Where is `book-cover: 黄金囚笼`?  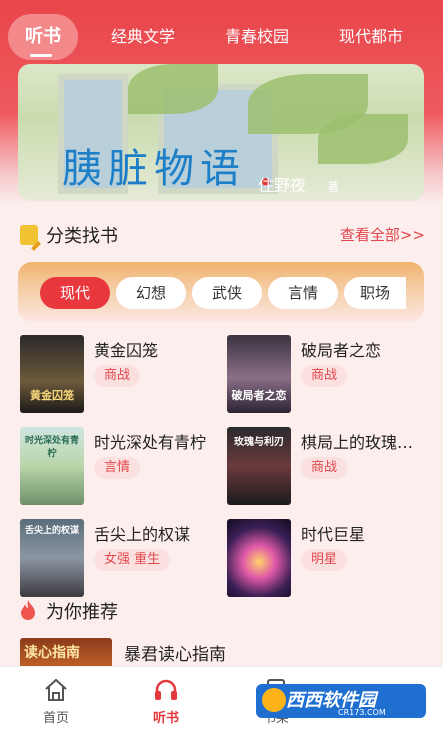 book-cover: 黄金囚笼 is located at coordinates (52, 374).